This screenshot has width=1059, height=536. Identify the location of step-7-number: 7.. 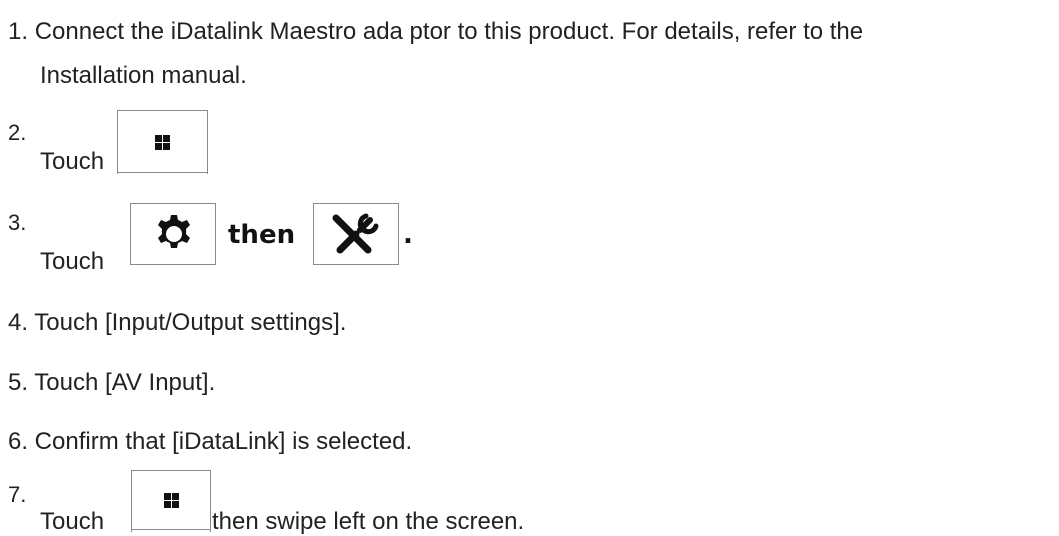
(17, 494).